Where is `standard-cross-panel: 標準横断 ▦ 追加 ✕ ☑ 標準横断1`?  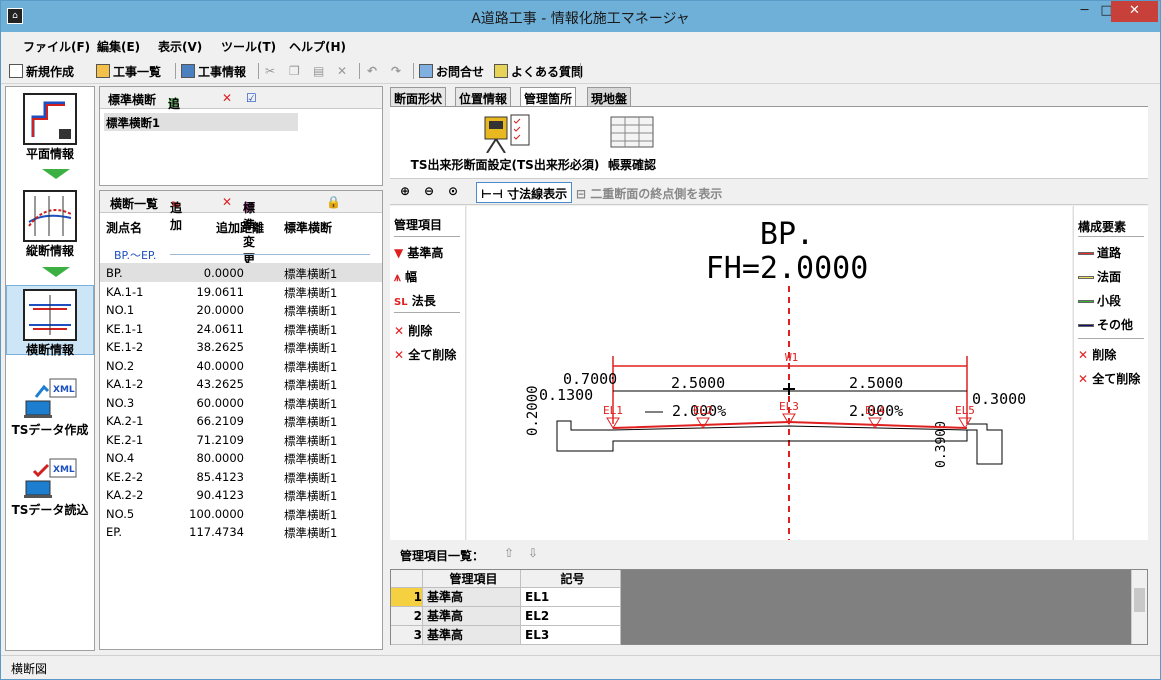
standard-cross-panel: 標準横断 ▦ 追加 ✕ ☑ 標準横断1 is located at coordinates (241, 136).